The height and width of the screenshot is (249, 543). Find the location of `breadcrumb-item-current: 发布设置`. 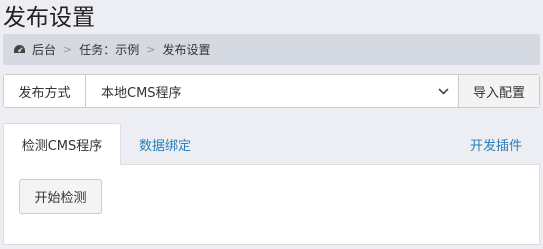

breadcrumb-item-current: 发布设置 is located at coordinates (186, 50).